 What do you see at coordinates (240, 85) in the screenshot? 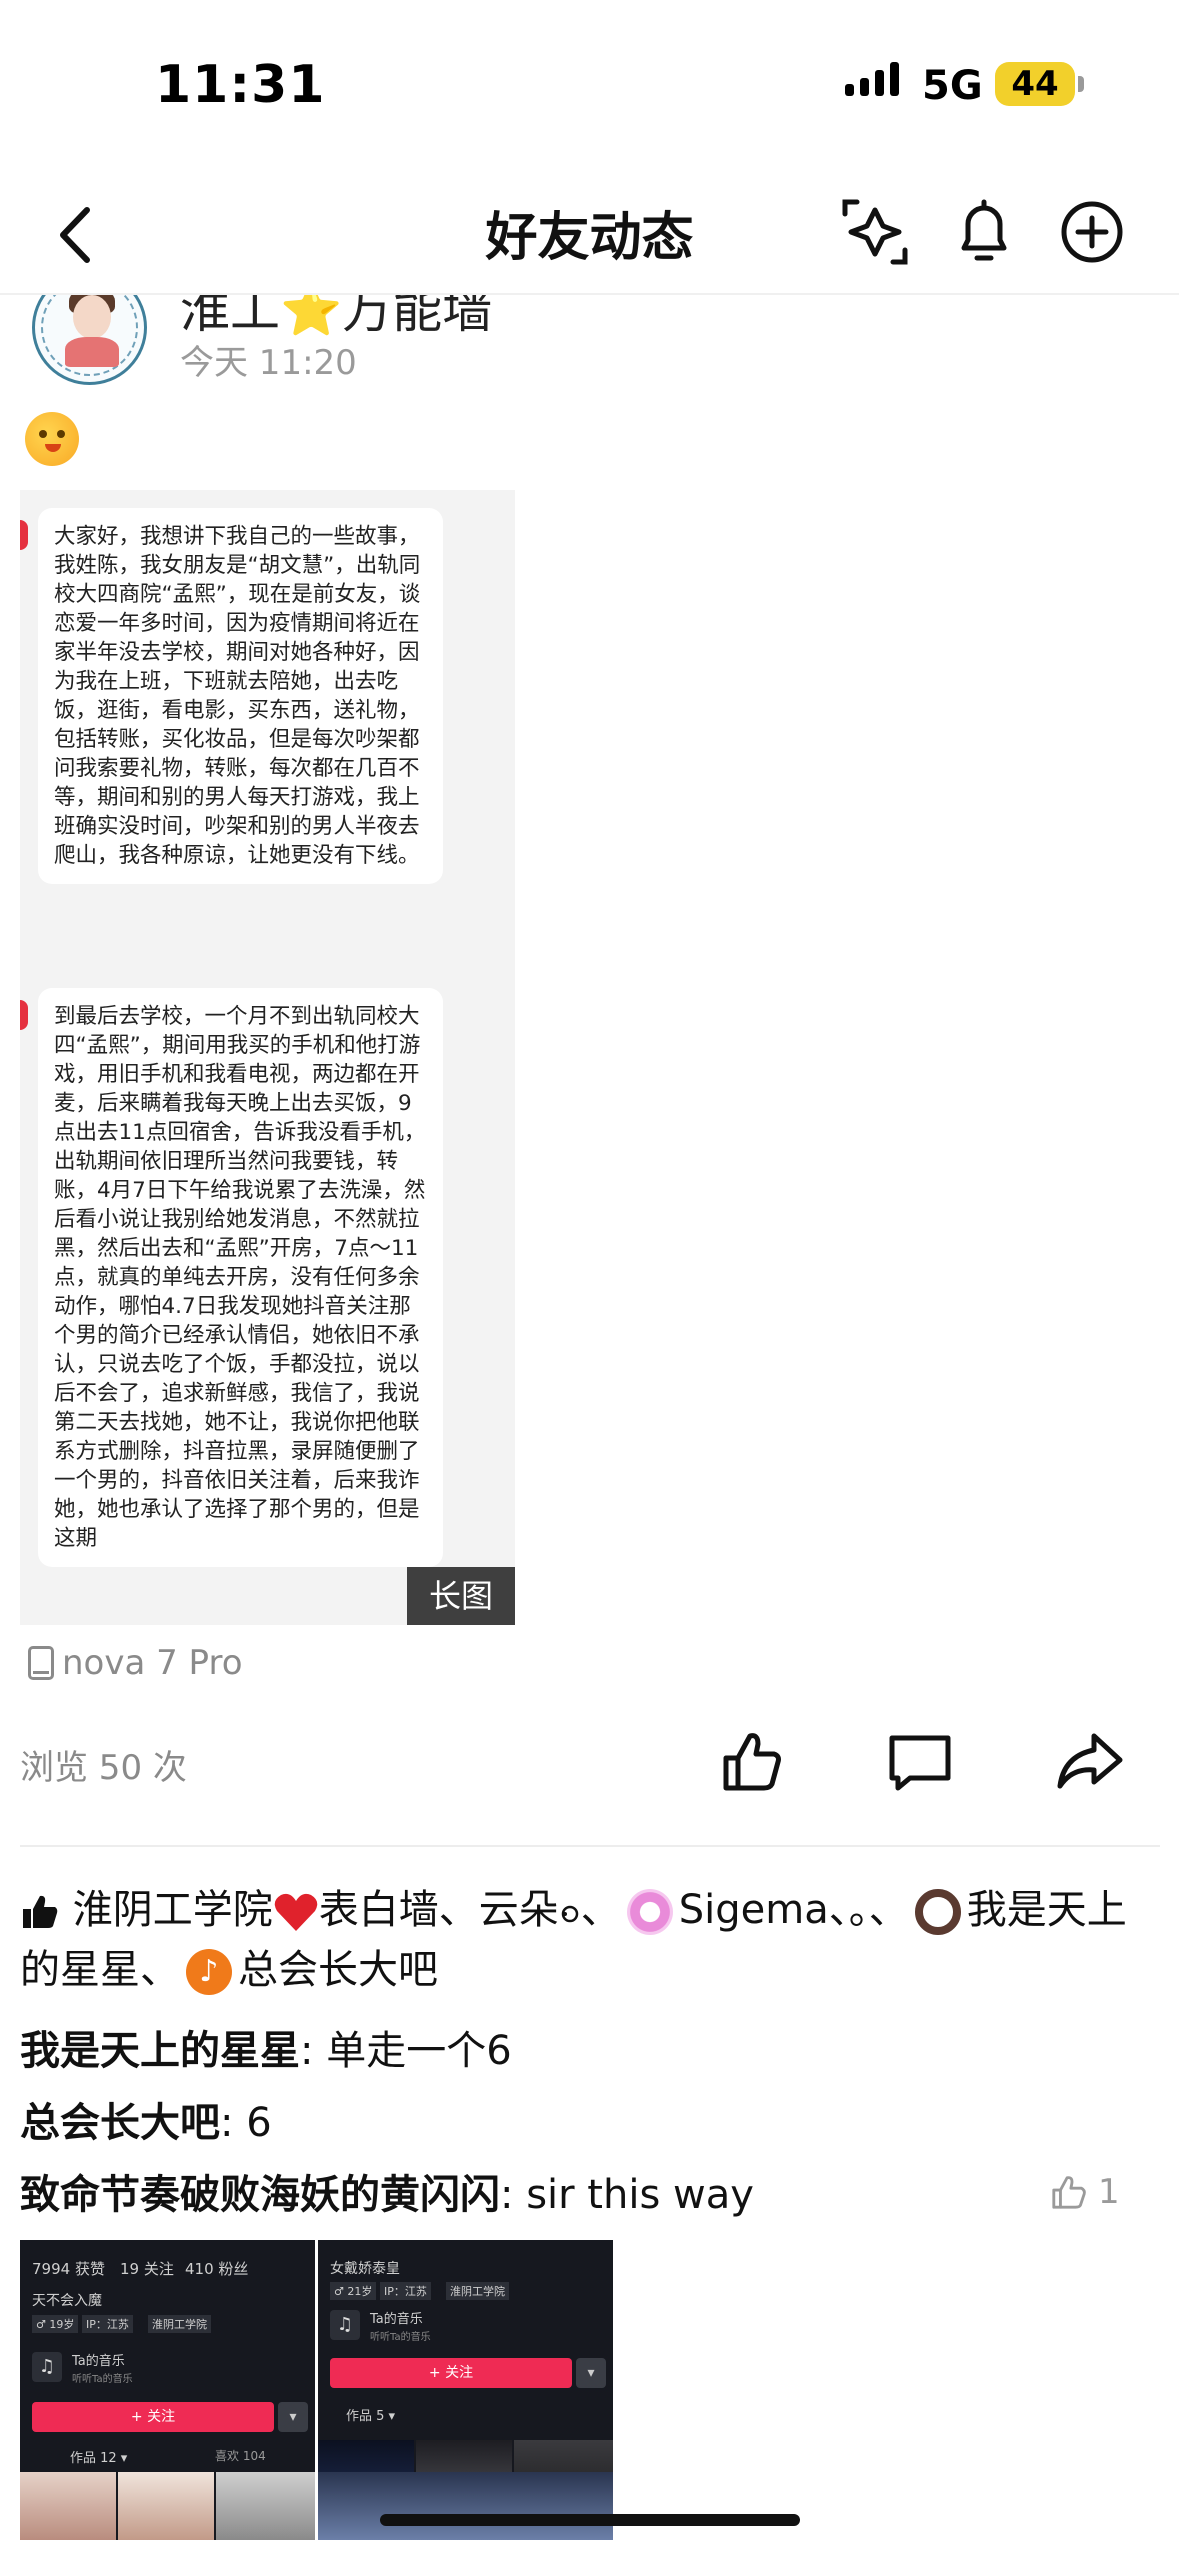
I see `status-time: 11:31` at bounding box center [240, 85].